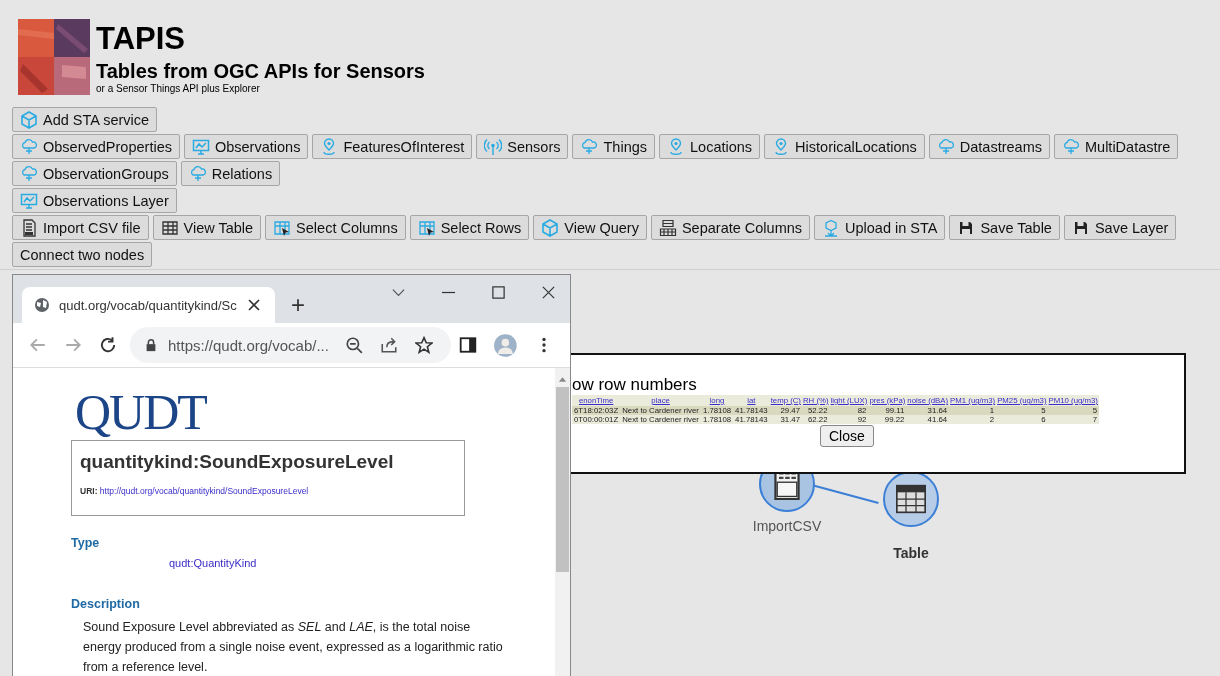 The image size is (1220, 676). Describe the element at coordinates (335, 227) in the screenshot. I see `toolbar-button: Select Columns` at that location.